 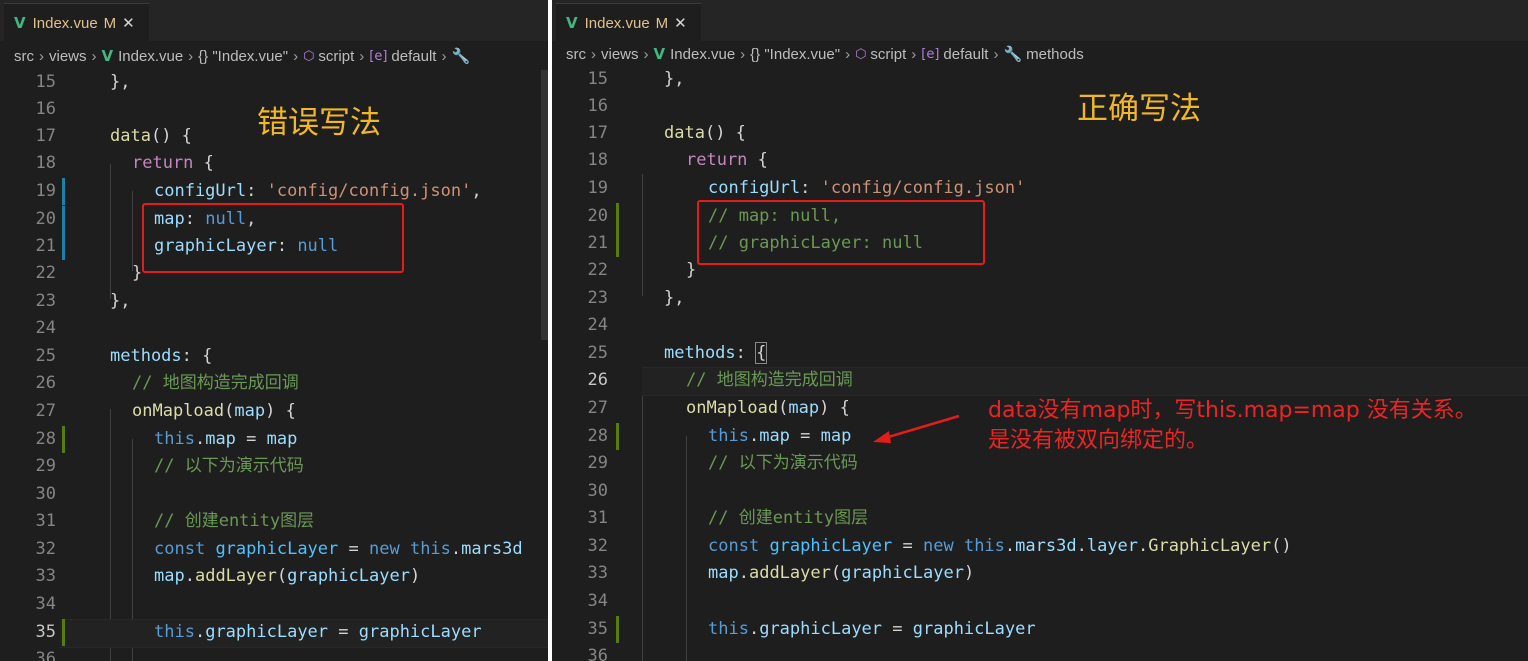 I want to click on arrow-icon, so click(x=916, y=428).